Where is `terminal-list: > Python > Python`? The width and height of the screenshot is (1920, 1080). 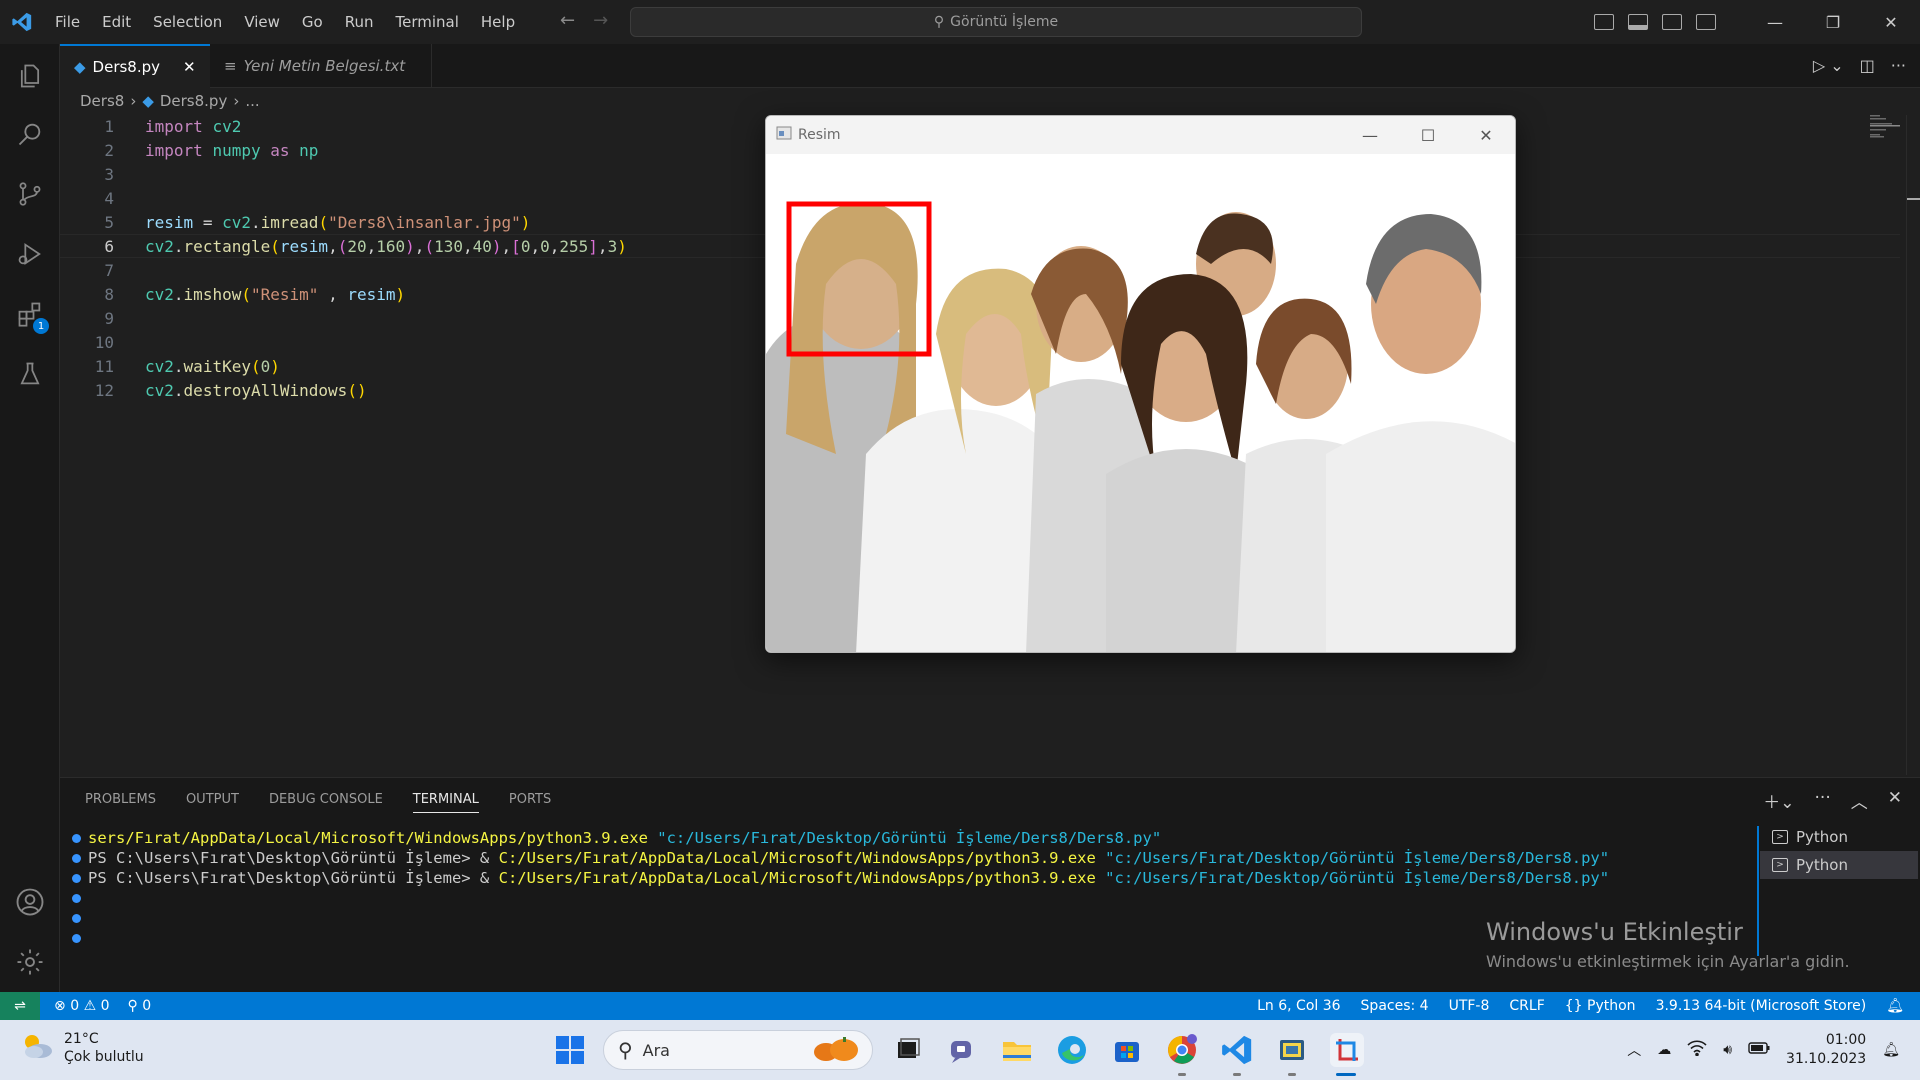 terminal-list: > Python > Python is located at coordinates (1839, 851).